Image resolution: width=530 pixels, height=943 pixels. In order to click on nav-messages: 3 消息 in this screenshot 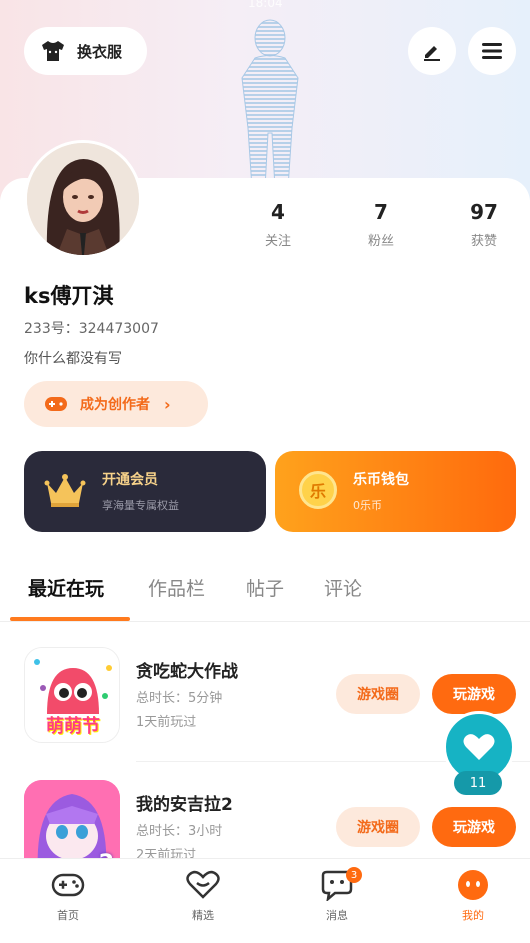, I will do `click(337, 895)`.